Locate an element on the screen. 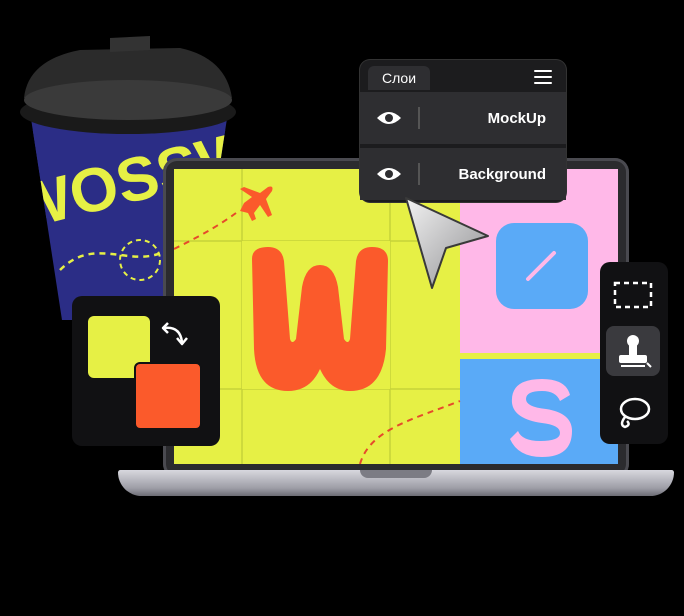 Image resolution: width=684 pixels, height=616 pixels. layer-row-mockup: MockUp is located at coordinates (463, 117).